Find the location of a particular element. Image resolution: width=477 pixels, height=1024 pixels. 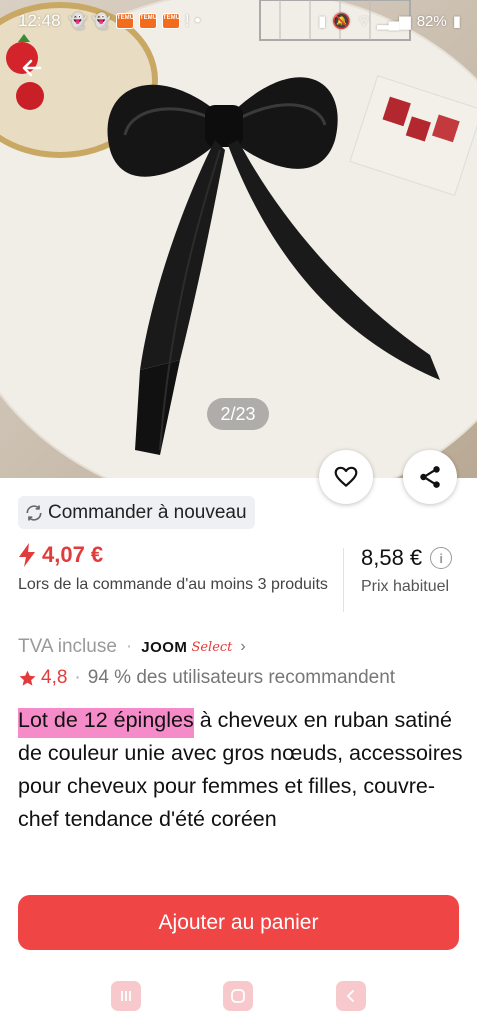

share-button is located at coordinates (430, 477).